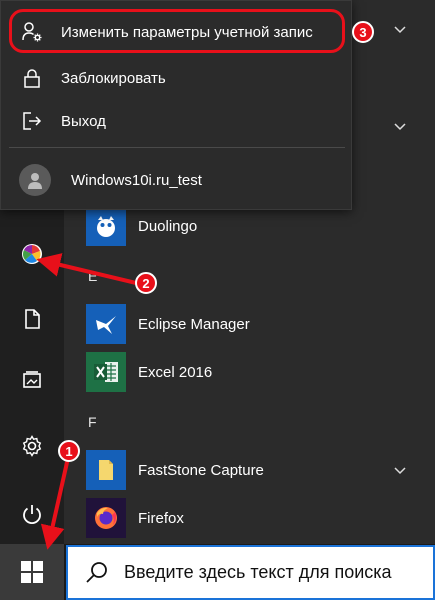 This screenshot has width=435, height=600. What do you see at coordinates (106, 372) in the screenshot?
I see `excel-icon` at bounding box center [106, 372].